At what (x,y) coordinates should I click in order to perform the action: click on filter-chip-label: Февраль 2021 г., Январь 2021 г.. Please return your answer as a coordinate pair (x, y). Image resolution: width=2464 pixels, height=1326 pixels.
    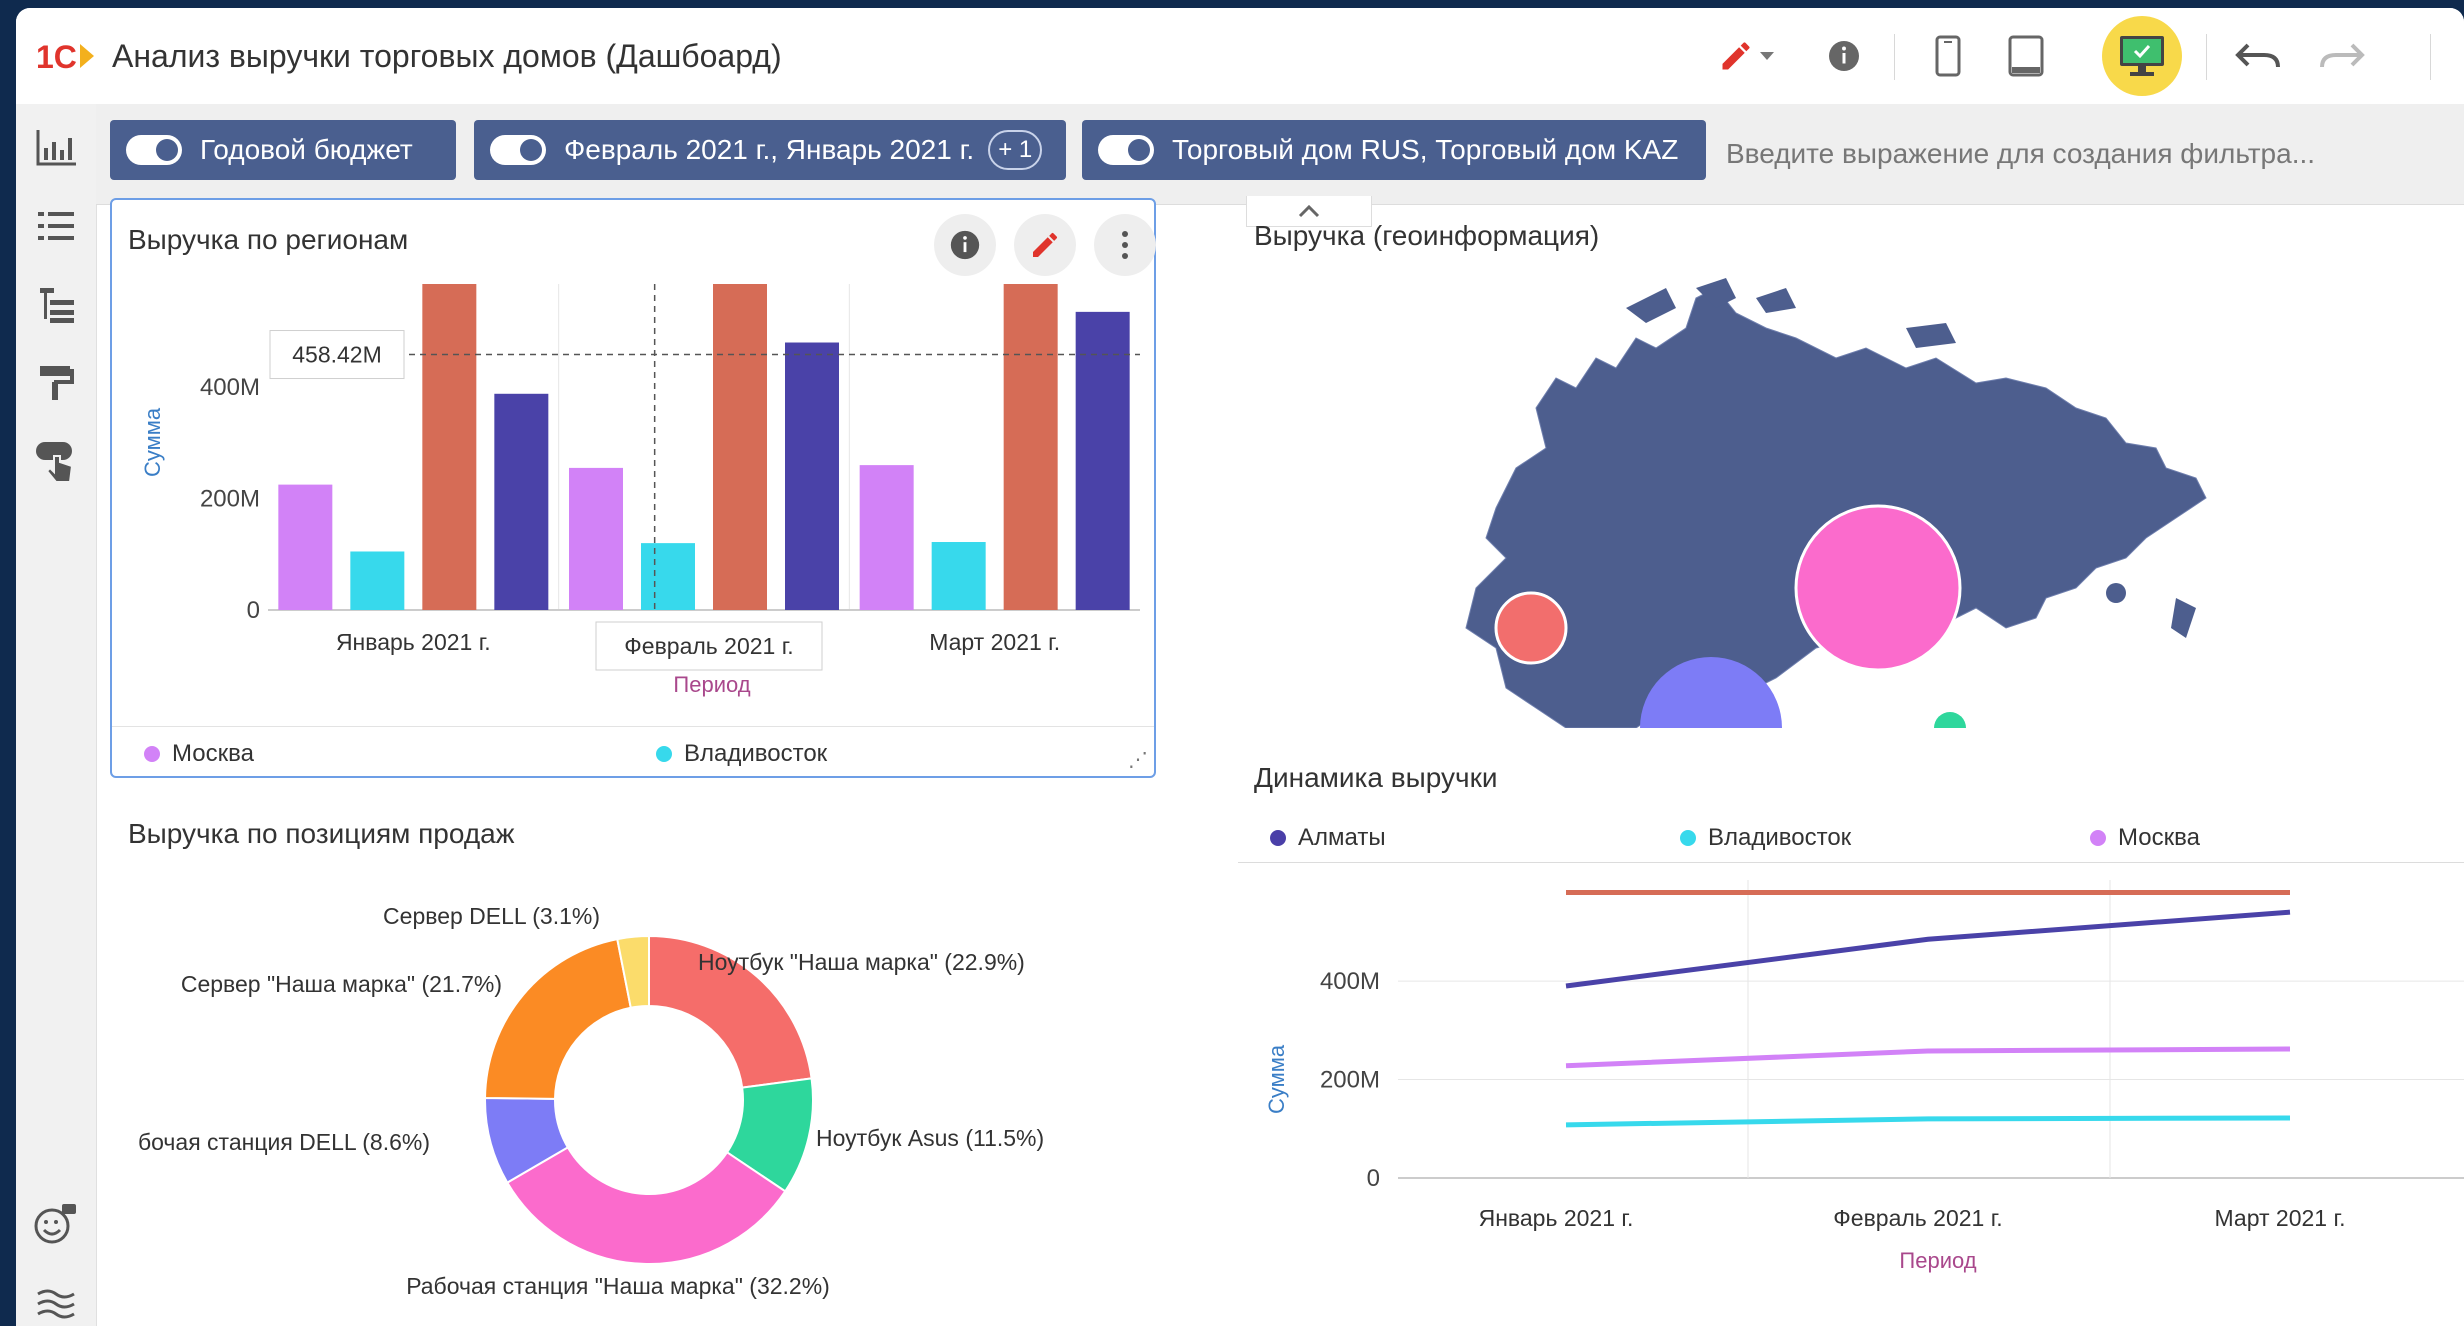
    Looking at the image, I should click on (769, 149).